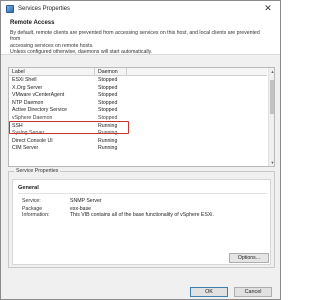 Image resolution: width=320 pixels, height=300 pixels. I want to click on table-header: Label Daemon, so click(138, 72).